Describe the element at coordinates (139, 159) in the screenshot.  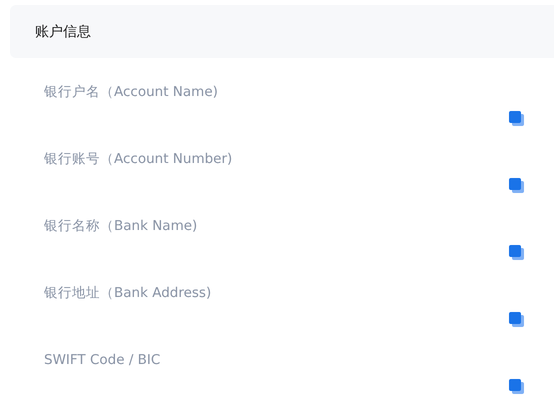
I see `field-label: 银行账号（Account Number)` at that location.